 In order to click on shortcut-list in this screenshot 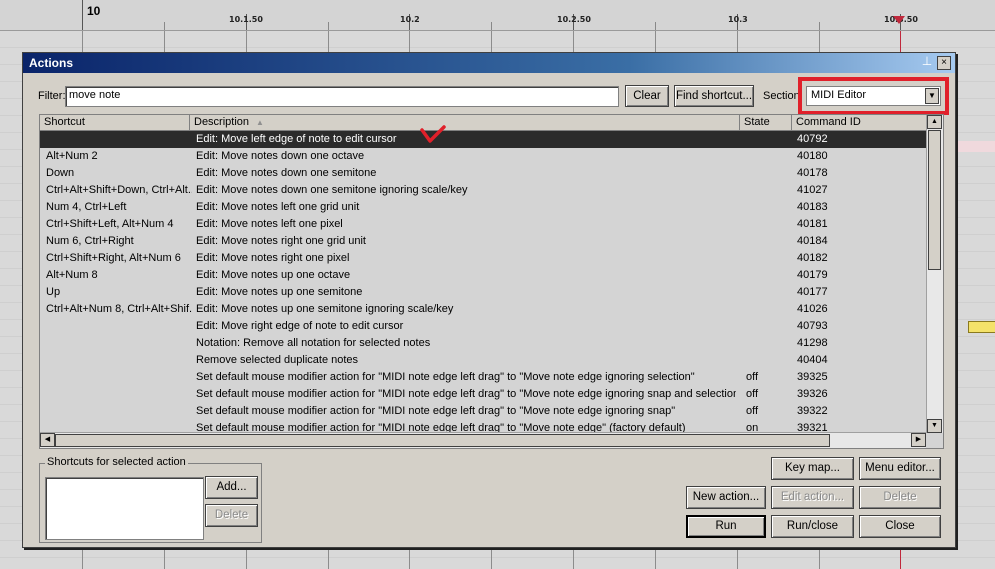, I will do `click(124, 508)`.